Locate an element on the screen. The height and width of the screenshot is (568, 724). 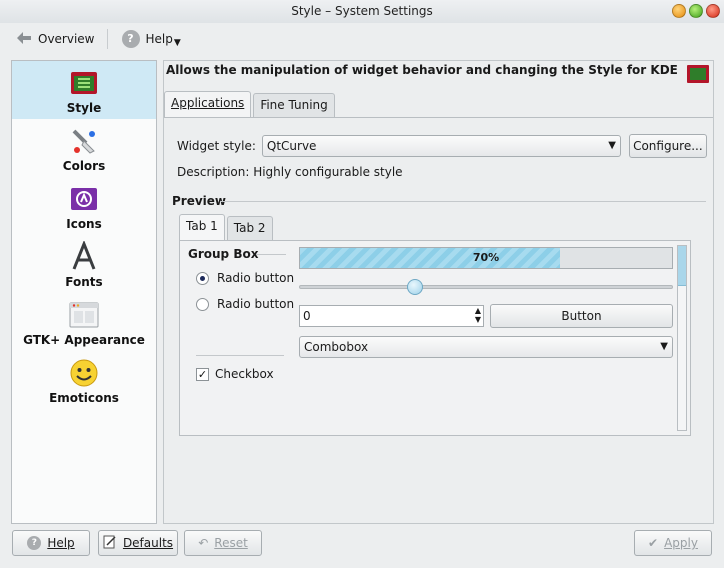
tab-label: Tab 1 is located at coordinates (202, 226).